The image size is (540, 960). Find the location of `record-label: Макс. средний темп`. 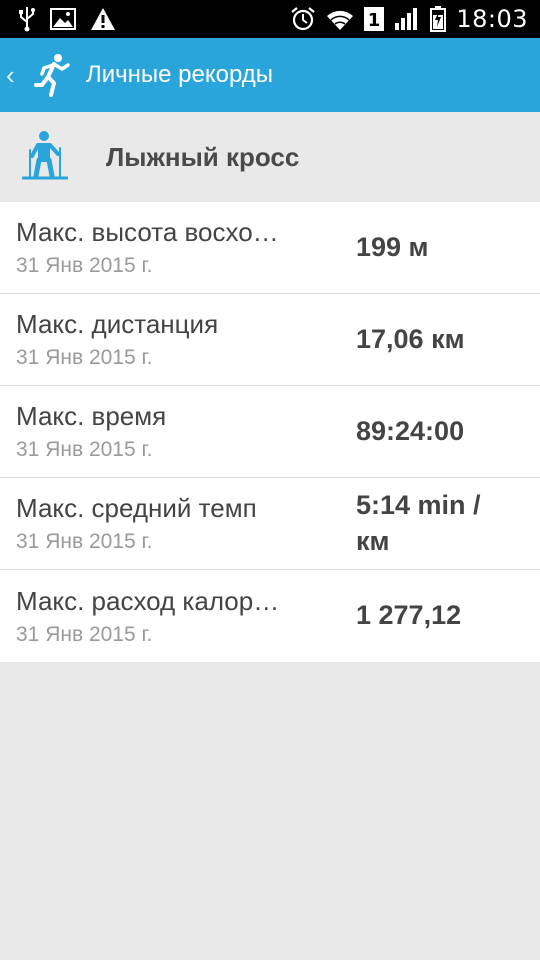

record-label: Макс. средний темп is located at coordinates (136, 508).